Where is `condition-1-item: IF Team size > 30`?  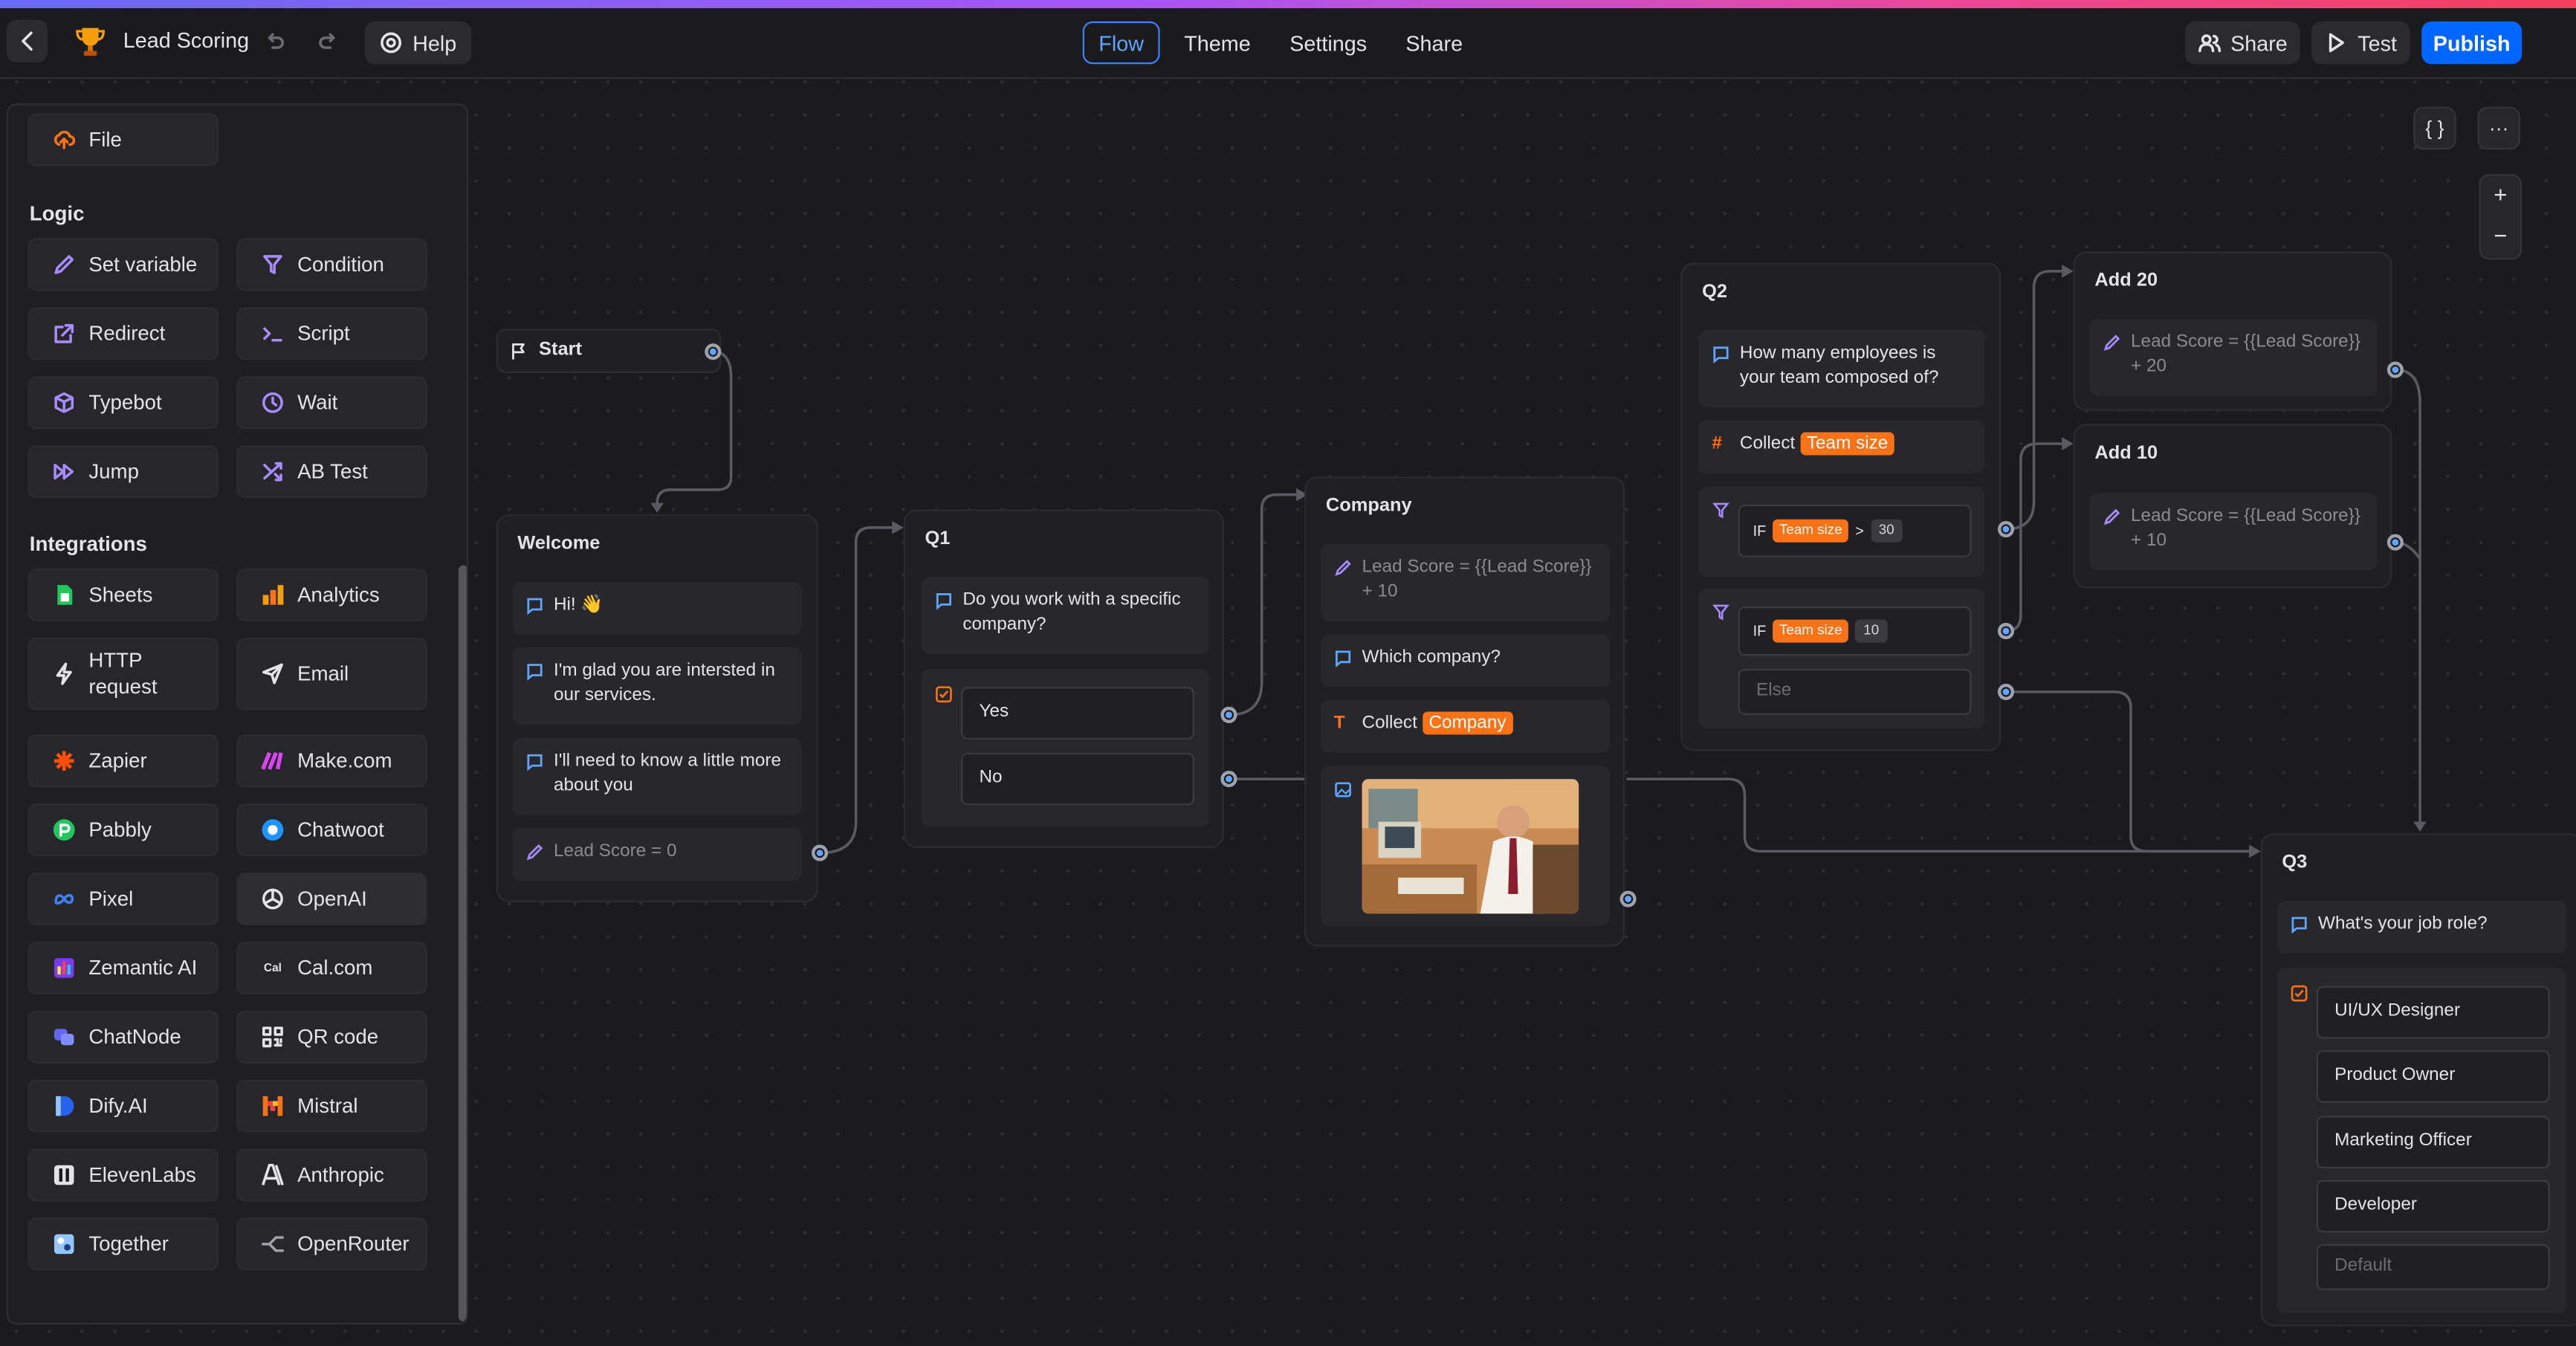 condition-1-item: IF Team size > 30 is located at coordinates (1855, 530).